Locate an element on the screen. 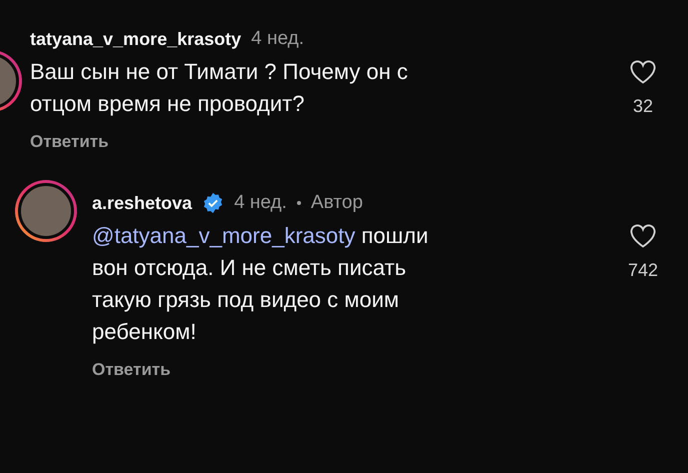 Image resolution: width=688 pixels, height=473 pixels. verified-badge-icon is located at coordinates (213, 203).